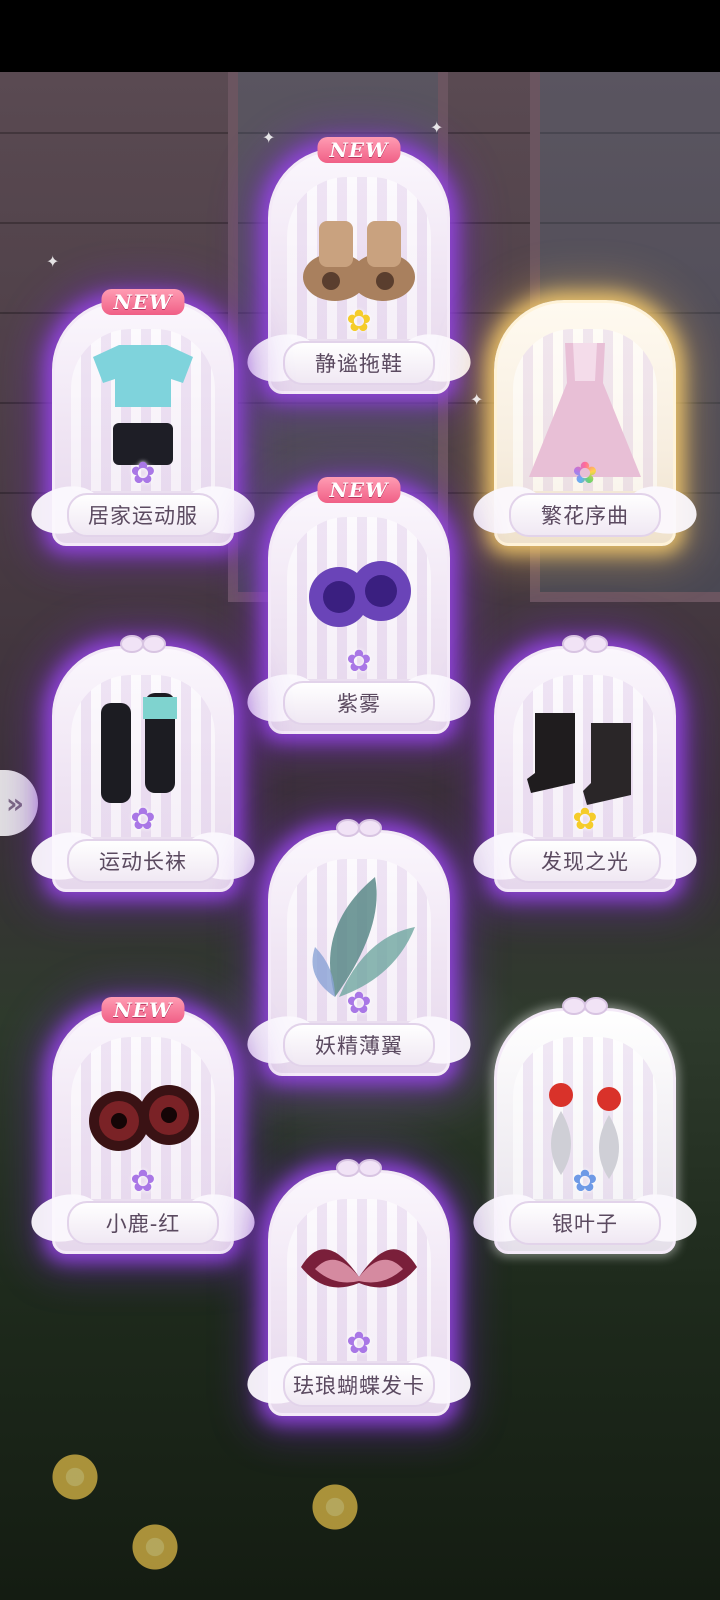  I want to click on reward-card-sport-socks: ✿ 运动长袜, so click(143, 763).